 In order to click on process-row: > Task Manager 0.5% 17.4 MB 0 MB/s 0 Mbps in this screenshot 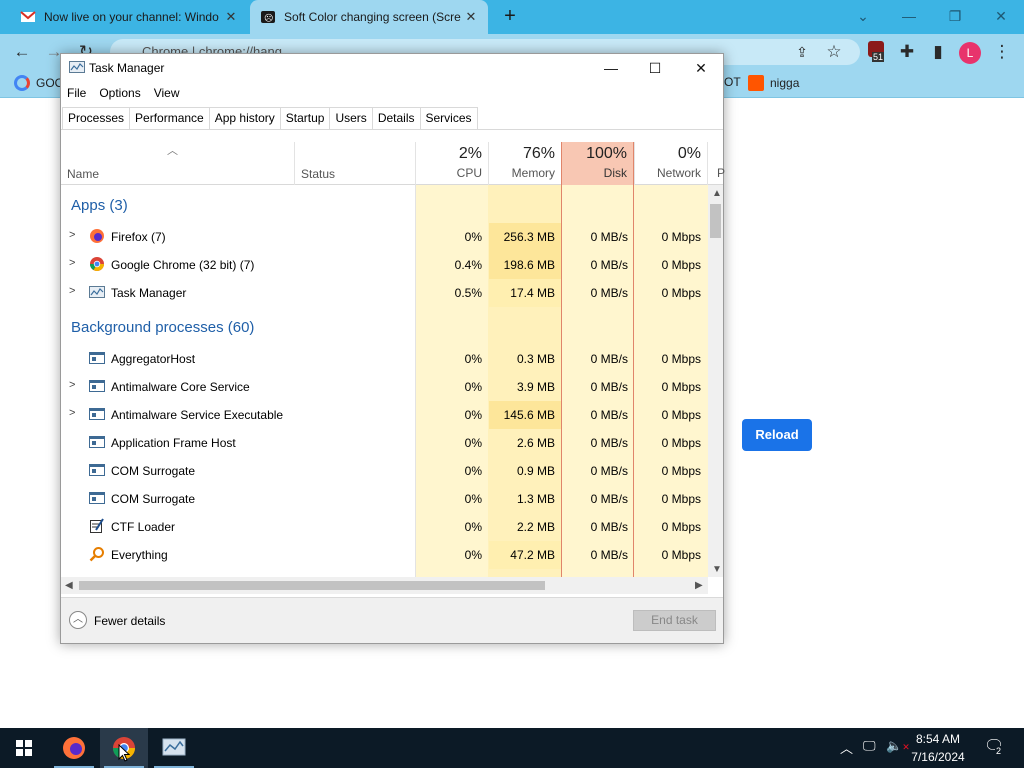, I will do `click(384, 293)`.